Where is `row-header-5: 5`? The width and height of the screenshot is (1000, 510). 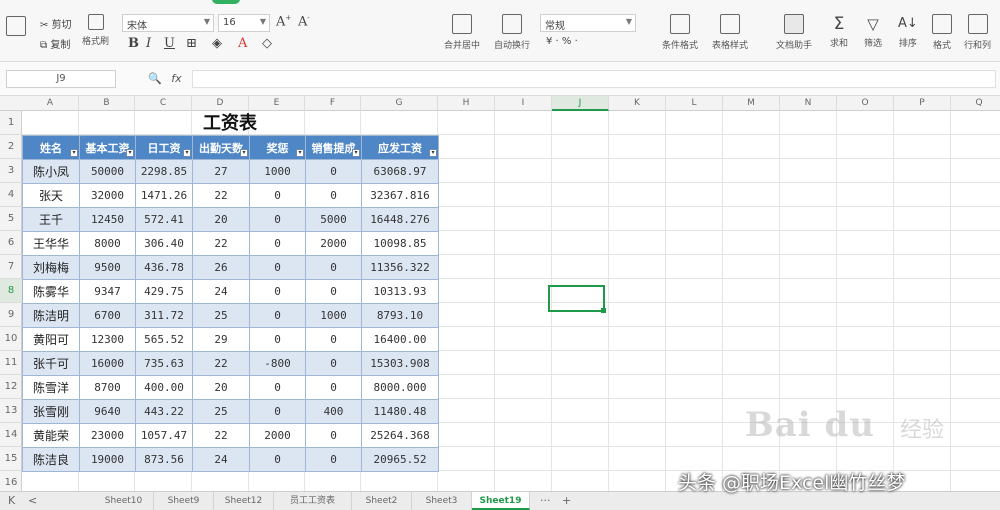 row-header-5: 5 is located at coordinates (11, 219).